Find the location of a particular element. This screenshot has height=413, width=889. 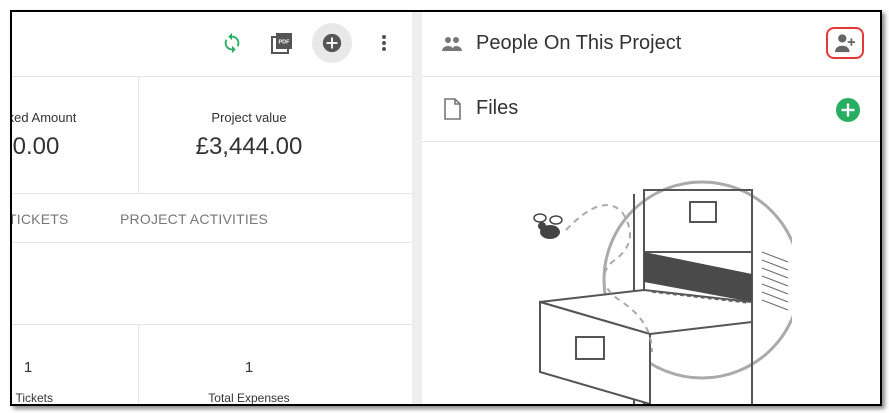

add-button is located at coordinates (332, 43).